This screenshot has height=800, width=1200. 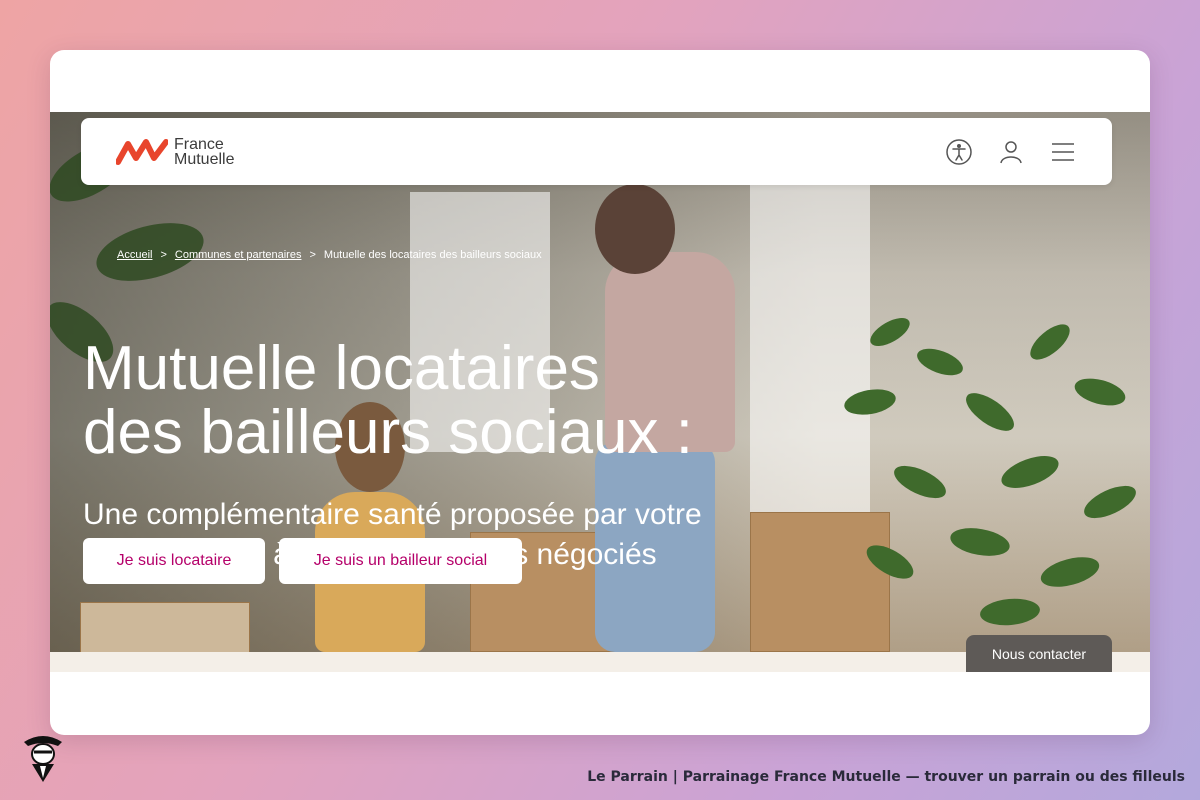 What do you see at coordinates (204, 159) in the screenshot?
I see `logo-line: Mutuelle` at bounding box center [204, 159].